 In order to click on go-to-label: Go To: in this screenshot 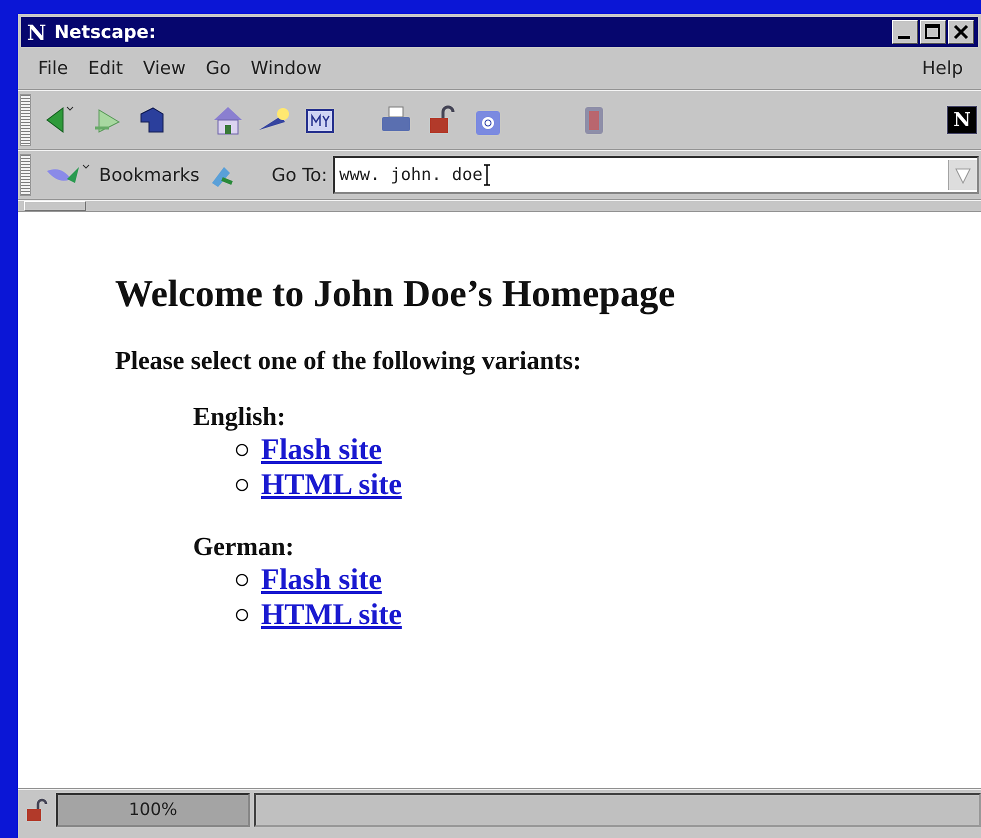, I will do `click(300, 175)`.